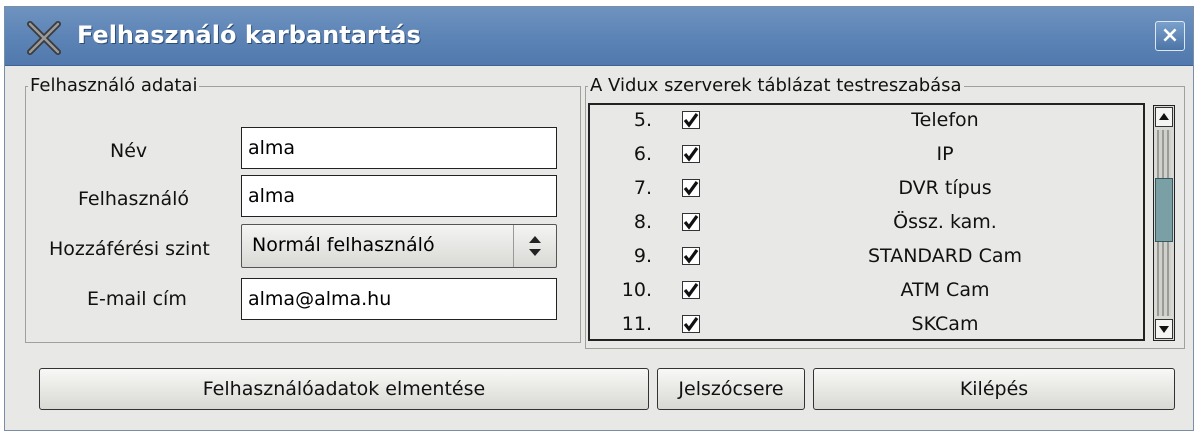  I want to click on list-item: 6. IP, so click(866, 154).